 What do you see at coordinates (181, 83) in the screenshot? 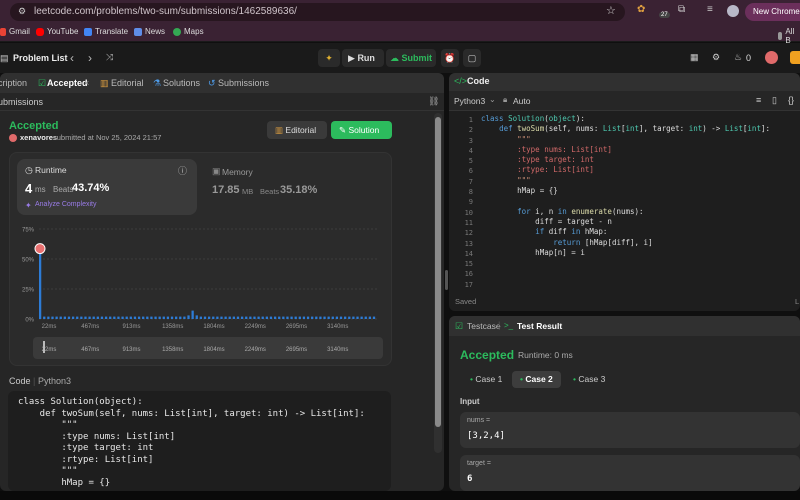
I see `tab-solutions: Solutions` at bounding box center [181, 83].